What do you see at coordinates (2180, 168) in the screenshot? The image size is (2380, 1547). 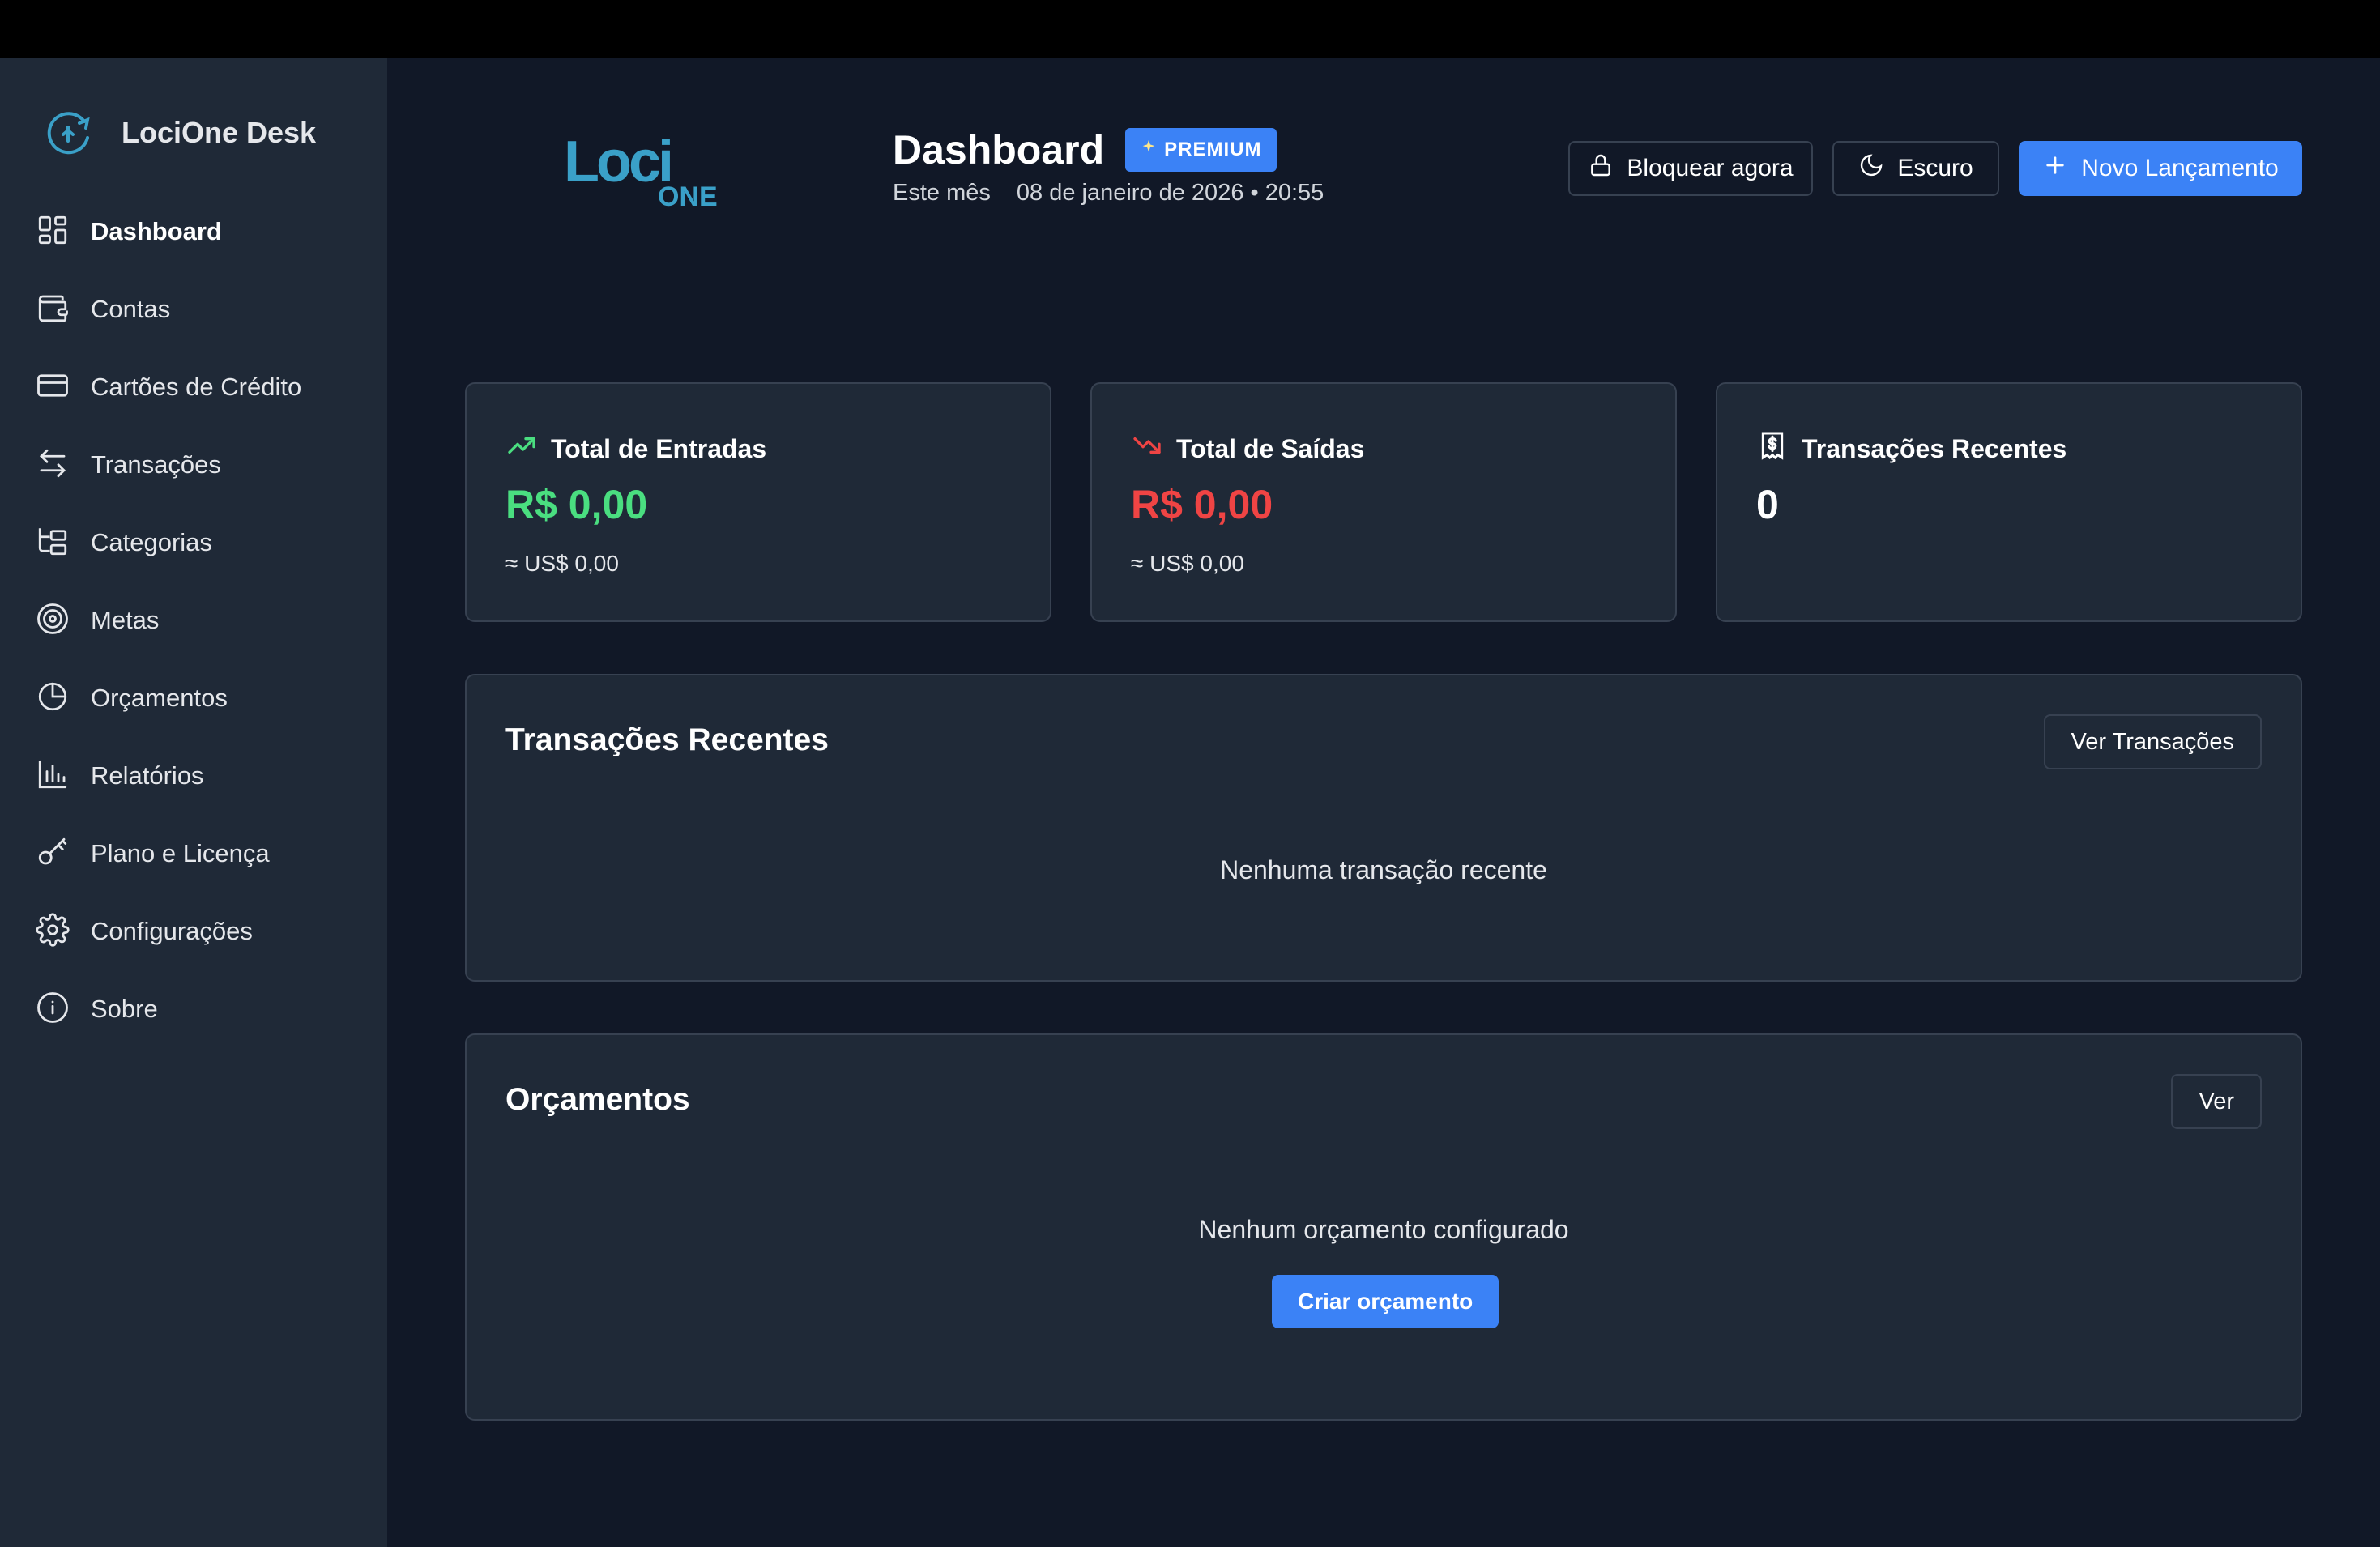 I see `new-entry-label: Novo Lançamento` at bounding box center [2180, 168].